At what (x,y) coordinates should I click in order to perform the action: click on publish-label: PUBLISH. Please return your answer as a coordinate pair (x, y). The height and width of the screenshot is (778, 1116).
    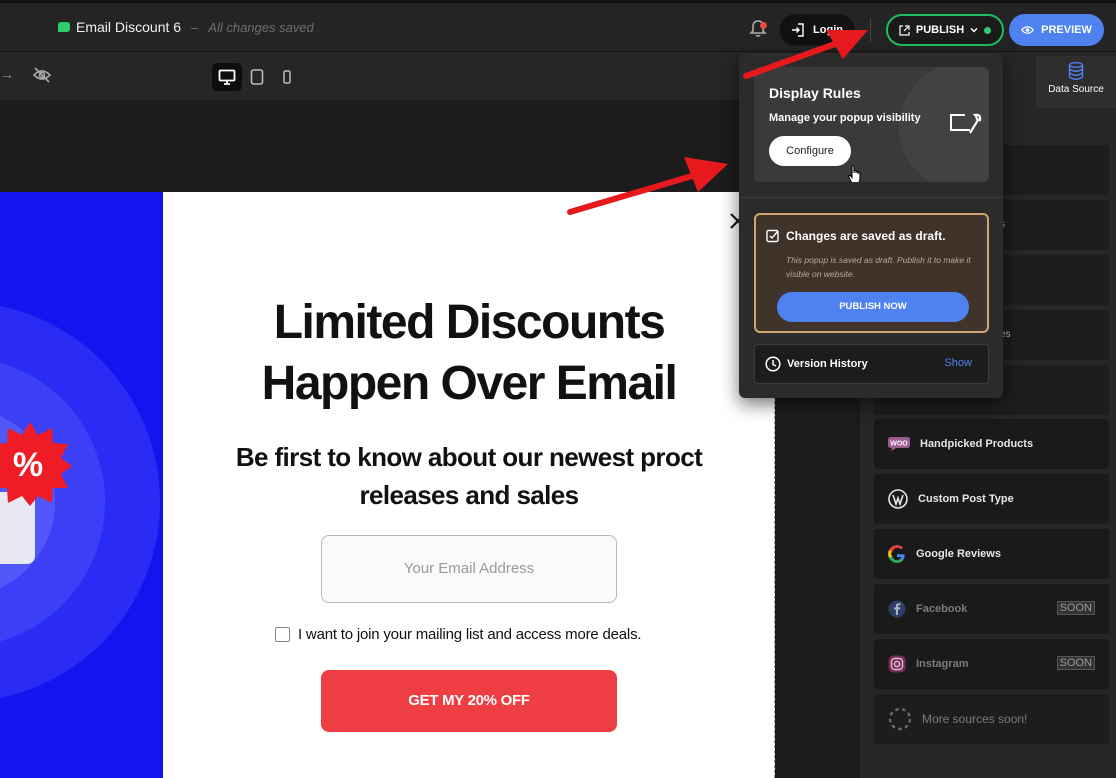
    Looking at the image, I should click on (940, 30).